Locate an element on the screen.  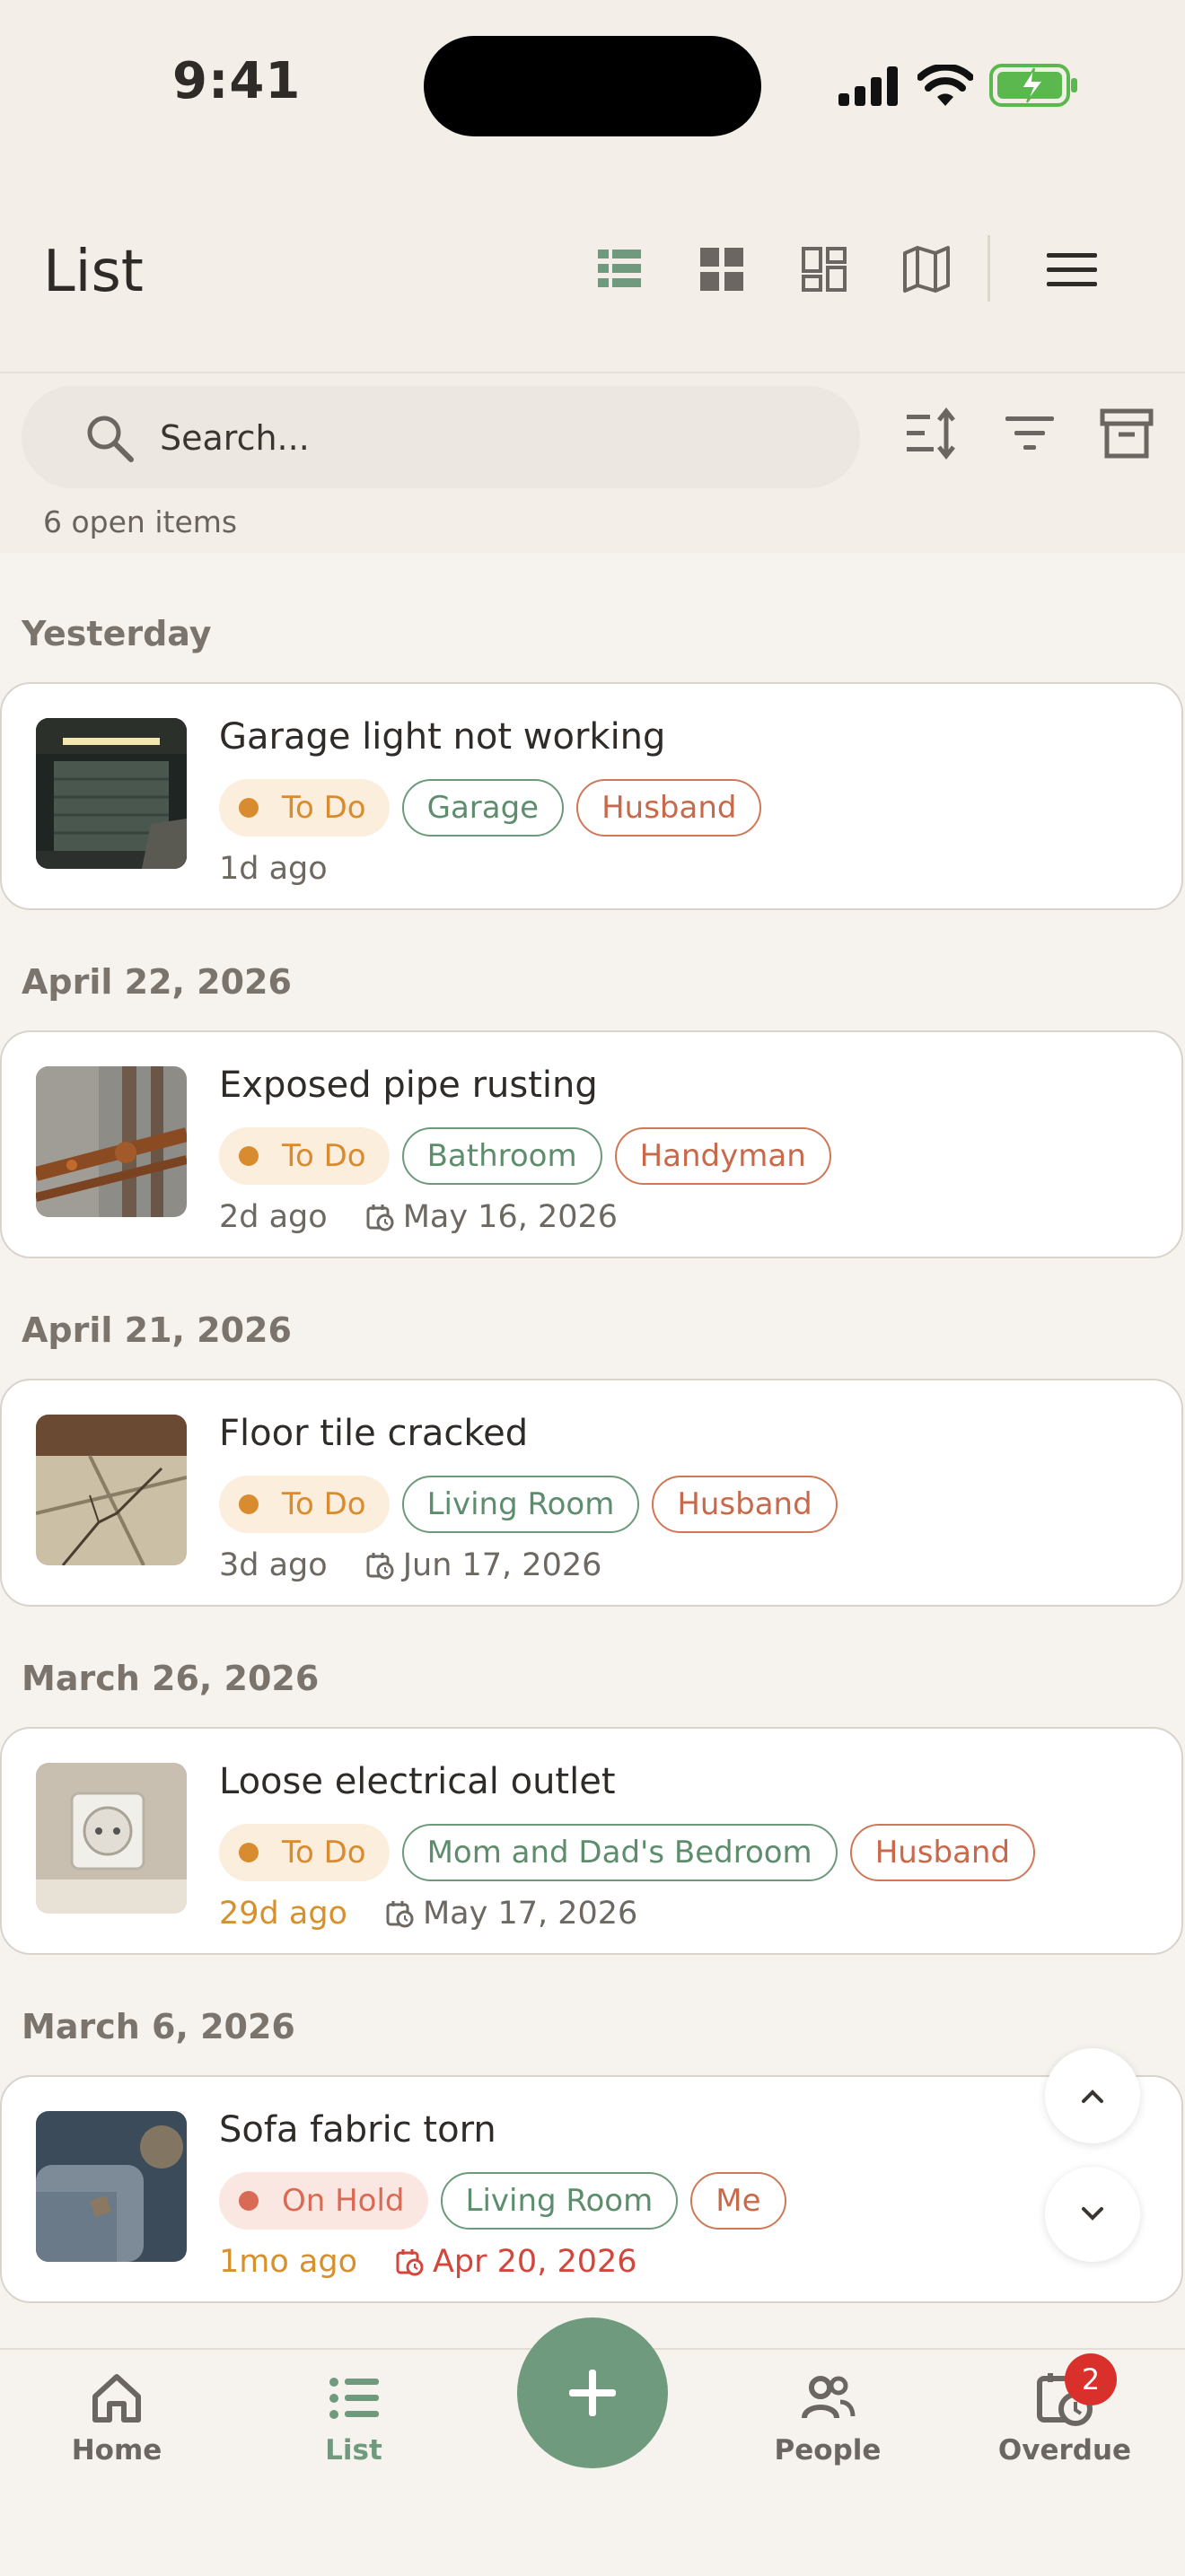
filter-icon is located at coordinates (1030, 433).